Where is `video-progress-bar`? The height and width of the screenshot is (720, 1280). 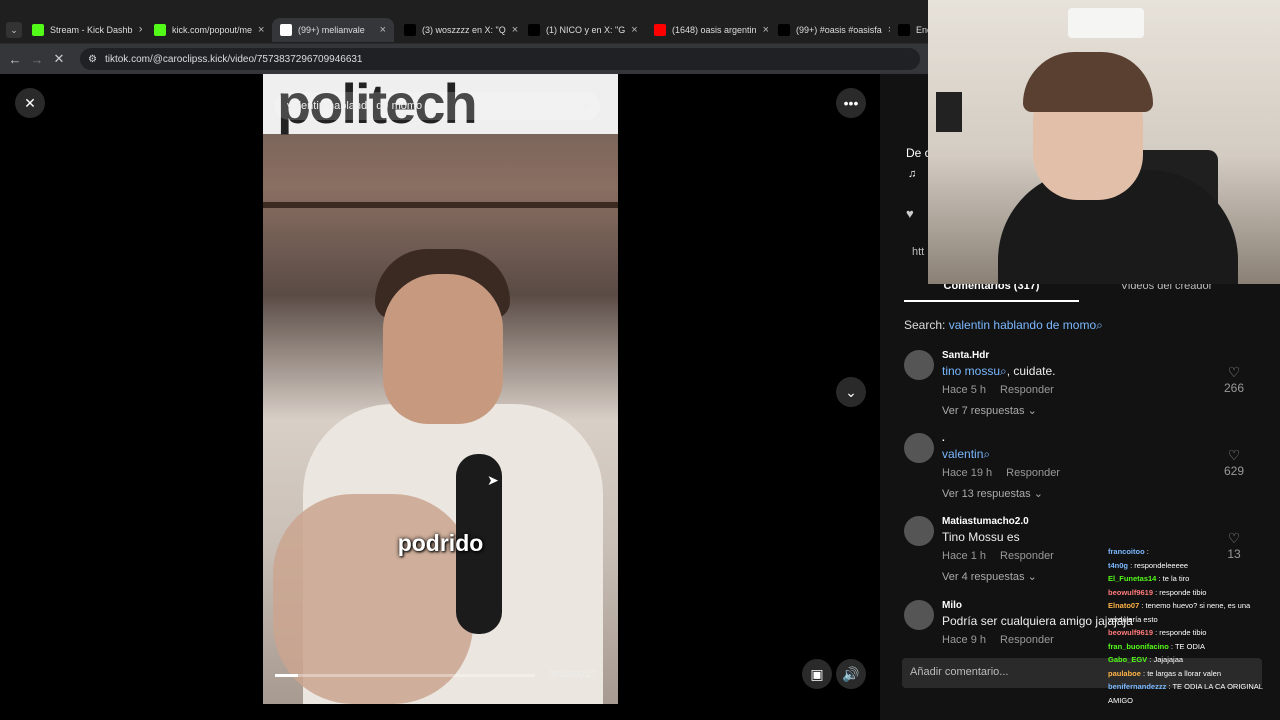
video-progress-bar is located at coordinates (405, 675).